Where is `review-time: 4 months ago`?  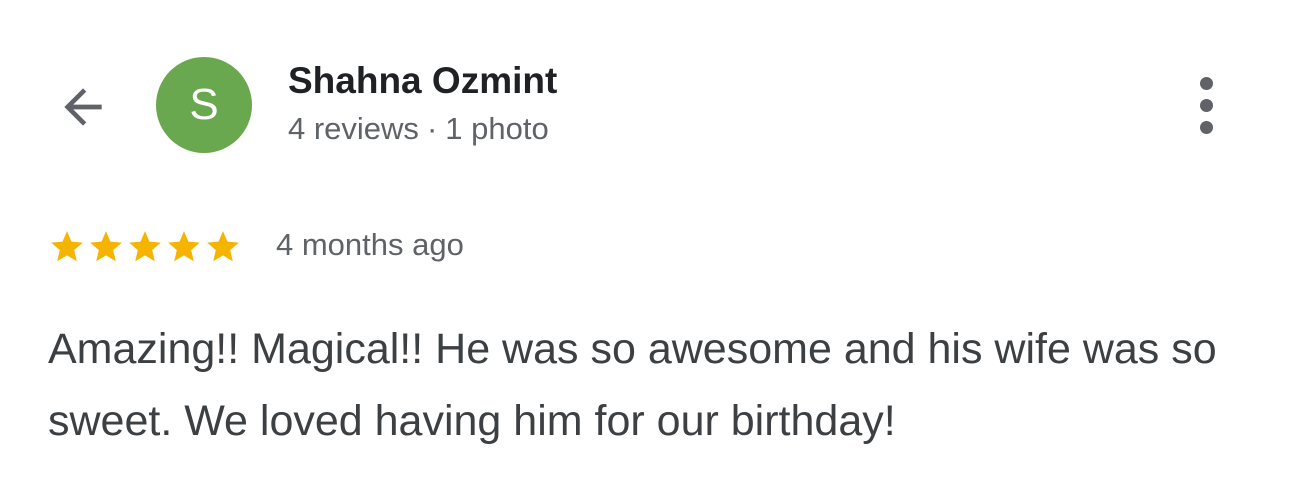
review-time: 4 months ago is located at coordinates (370, 244).